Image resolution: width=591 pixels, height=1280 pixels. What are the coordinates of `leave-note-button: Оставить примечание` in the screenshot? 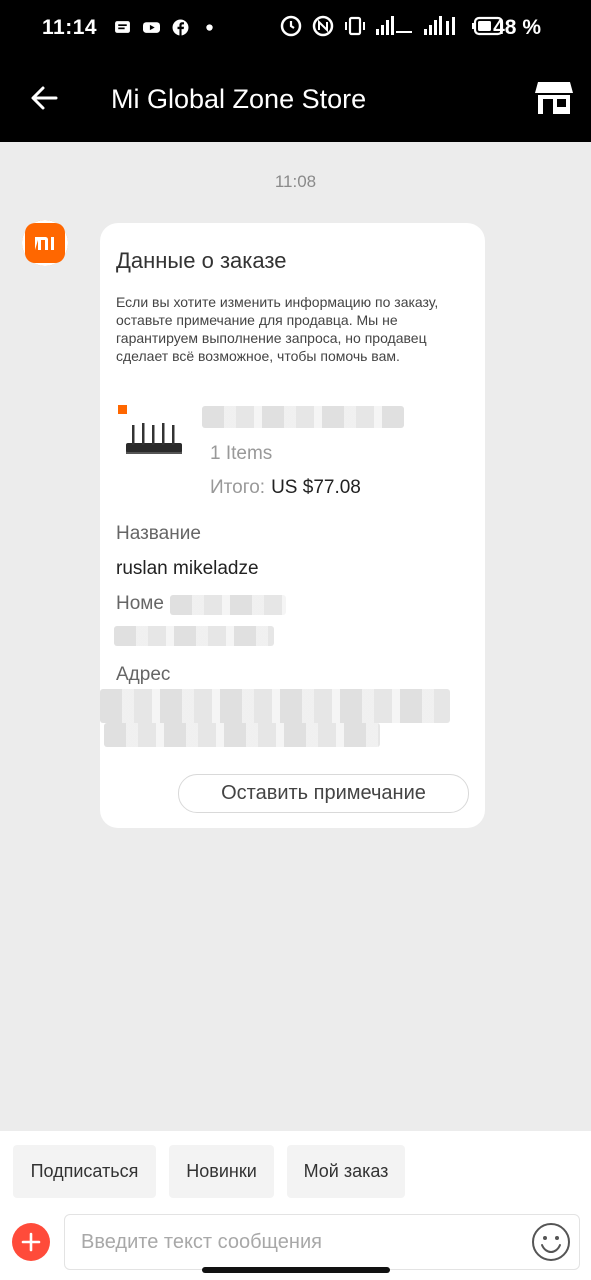 It's located at (323, 793).